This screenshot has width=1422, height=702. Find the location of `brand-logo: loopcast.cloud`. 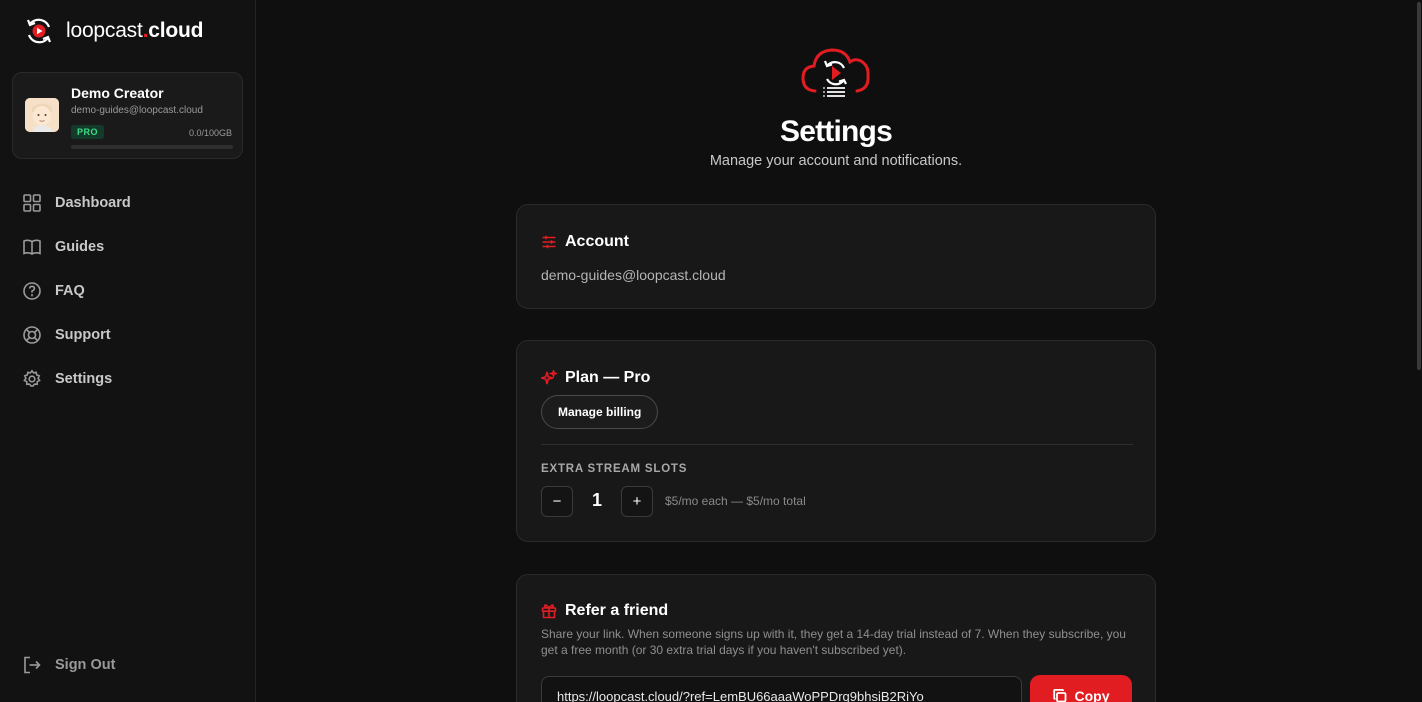

brand-logo: loopcast.cloud is located at coordinates (113, 31).